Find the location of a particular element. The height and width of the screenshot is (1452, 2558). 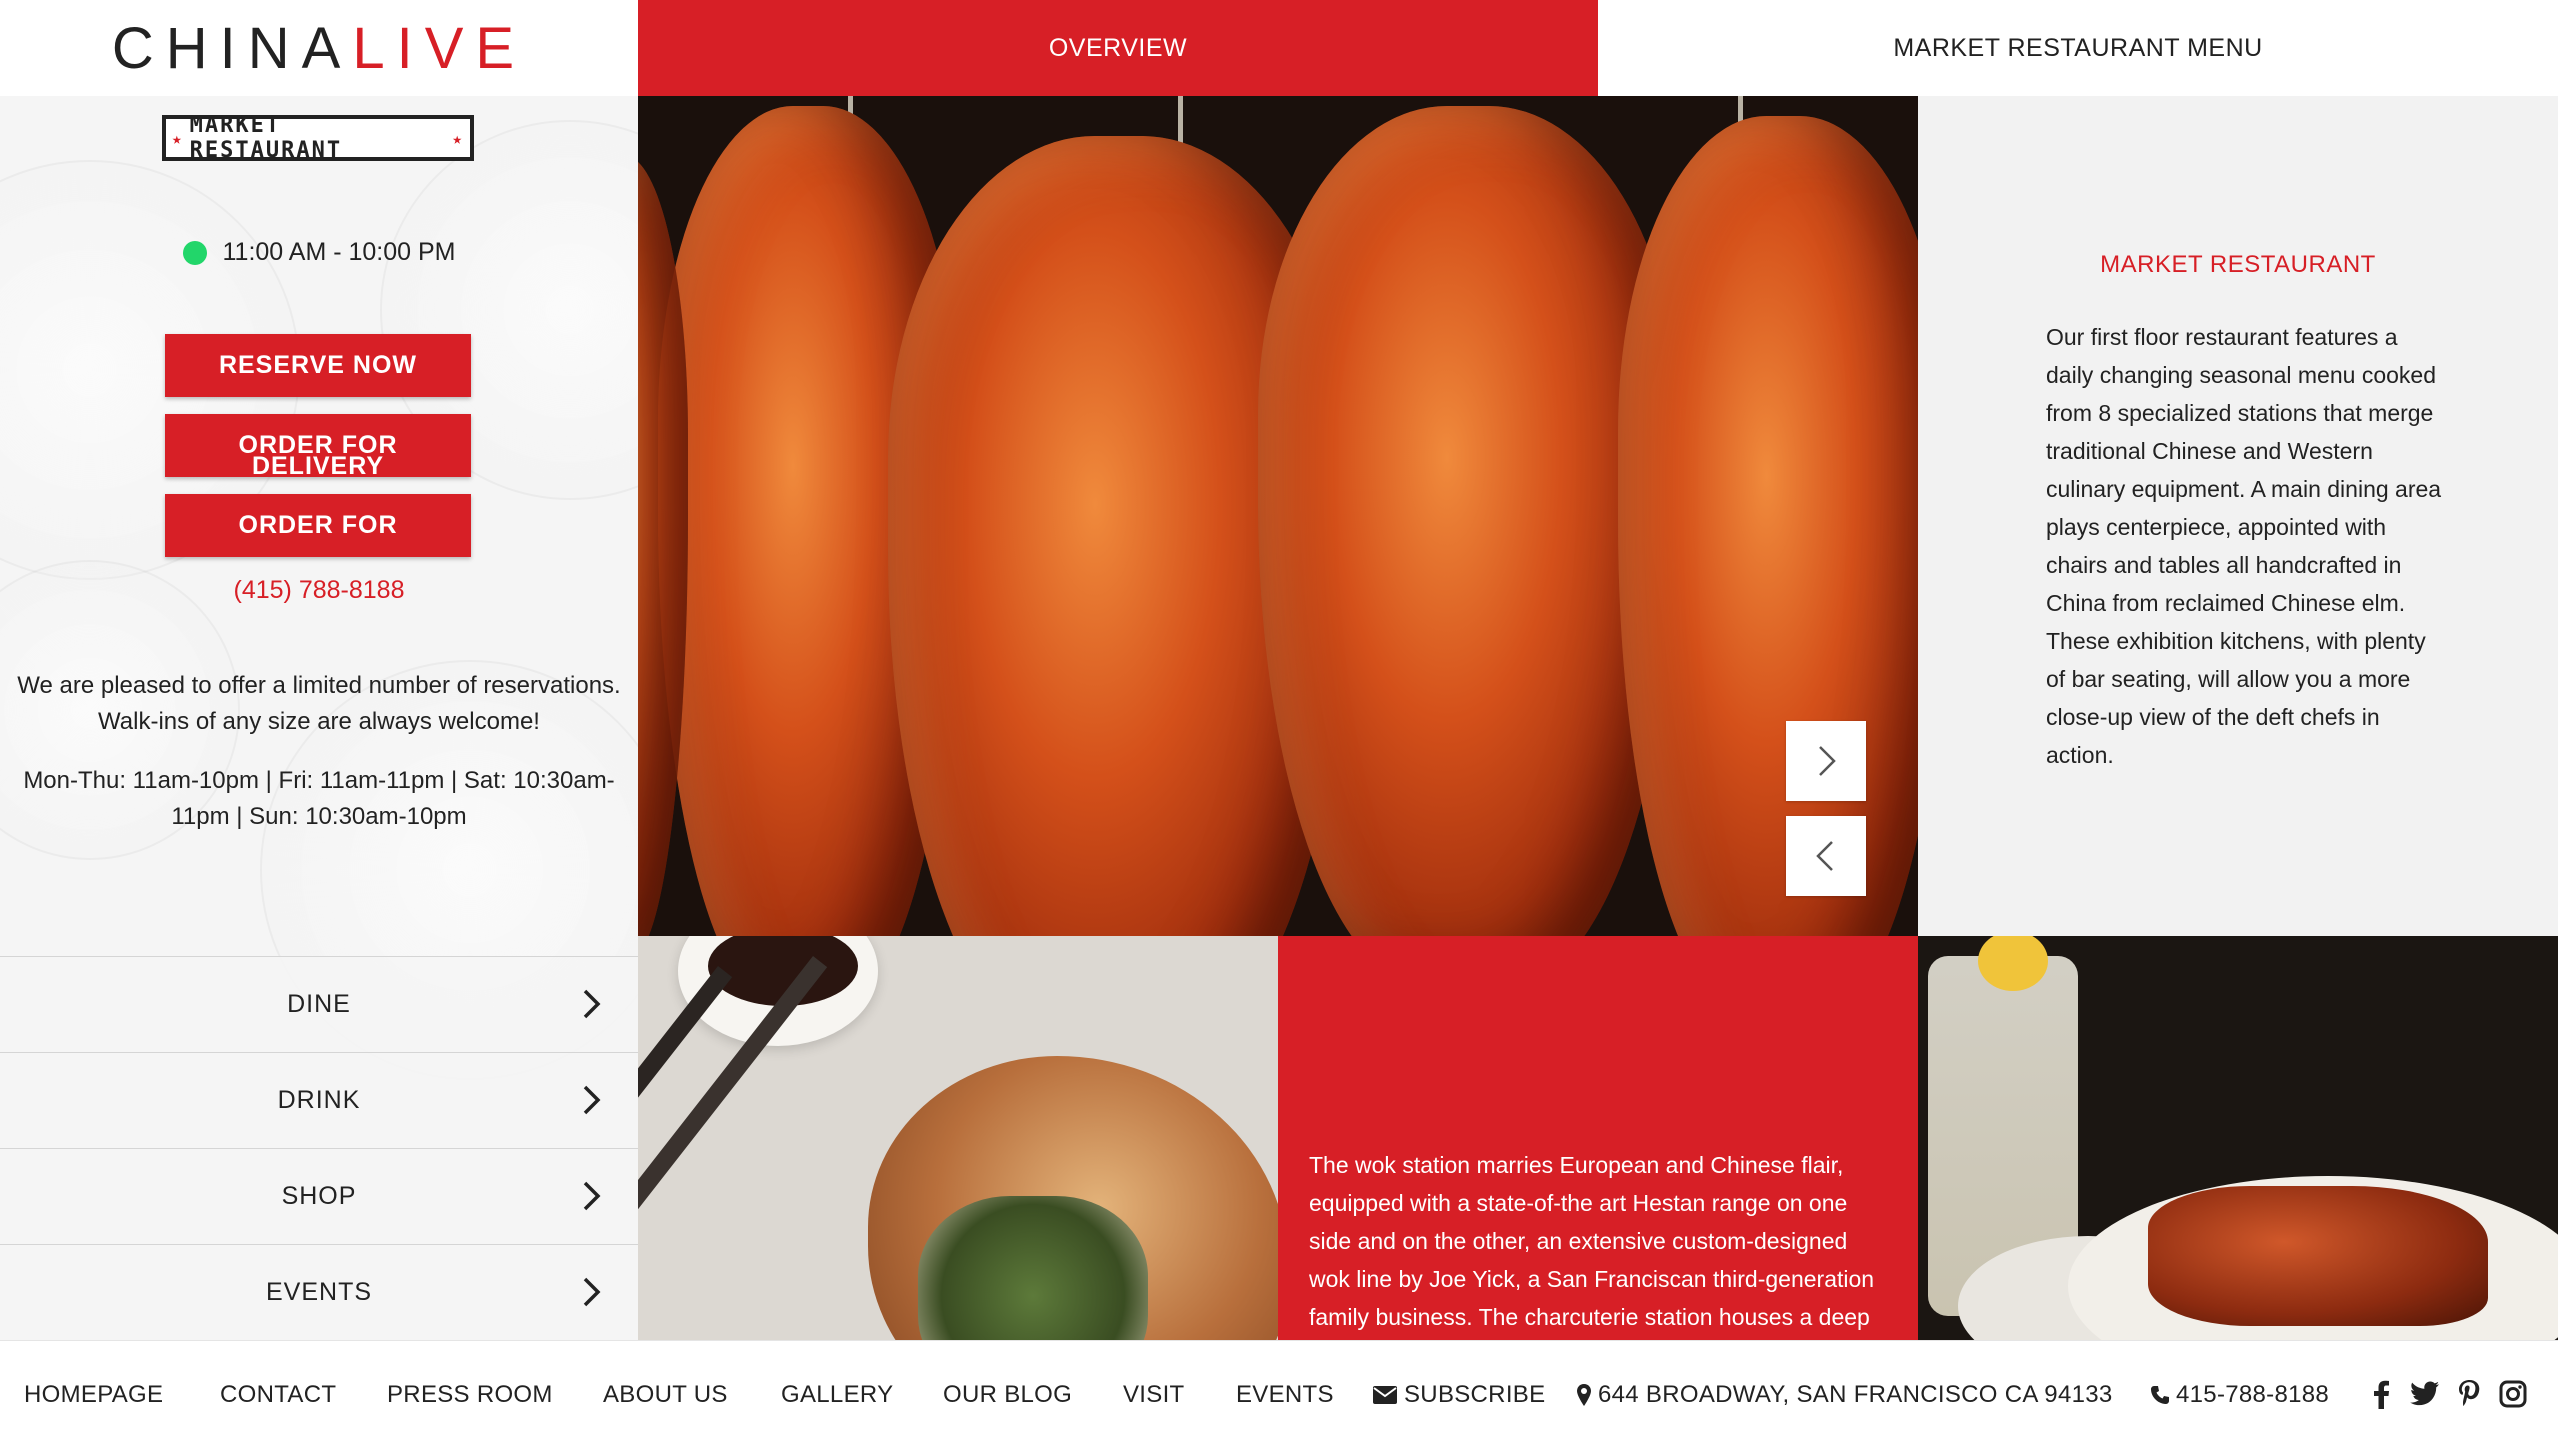

twitter-link is located at coordinates (2425, 1394).